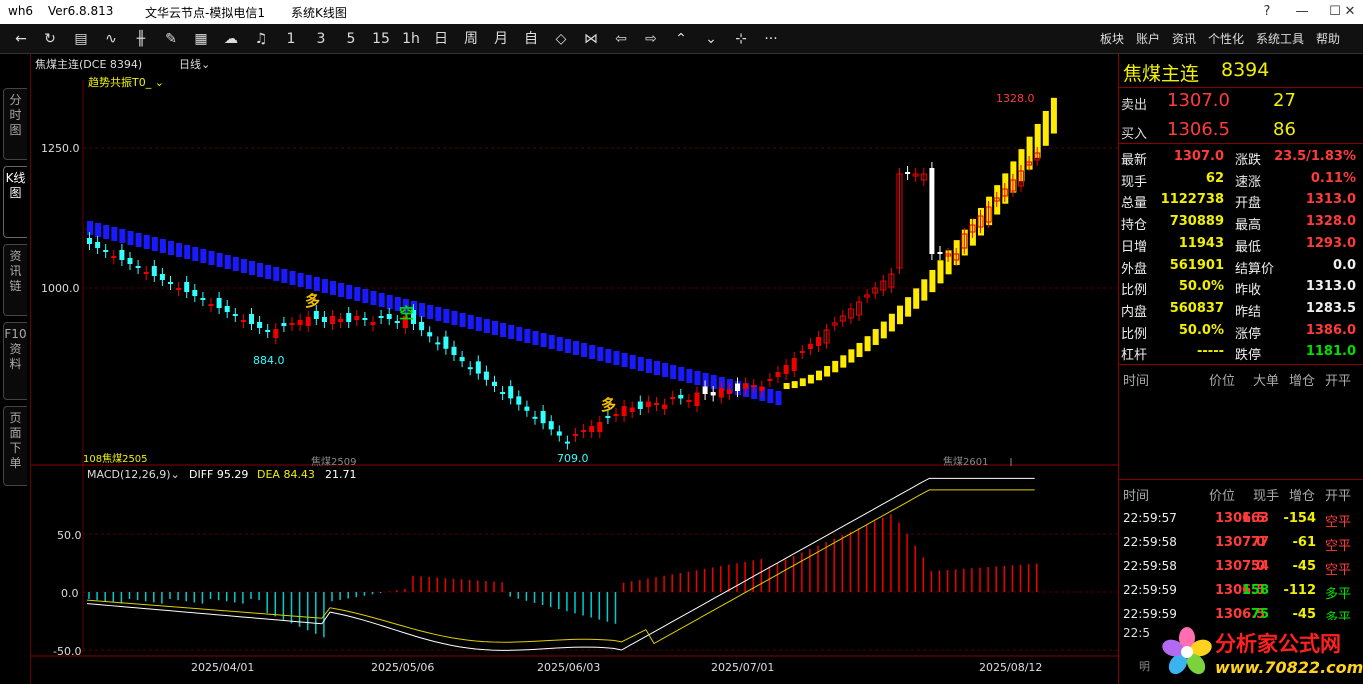 Image resolution: width=1363 pixels, height=684 pixels. What do you see at coordinates (1222, 381) in the screenshot?
I see `bigorder-header: 价位` at bounding box center [1222, 381].